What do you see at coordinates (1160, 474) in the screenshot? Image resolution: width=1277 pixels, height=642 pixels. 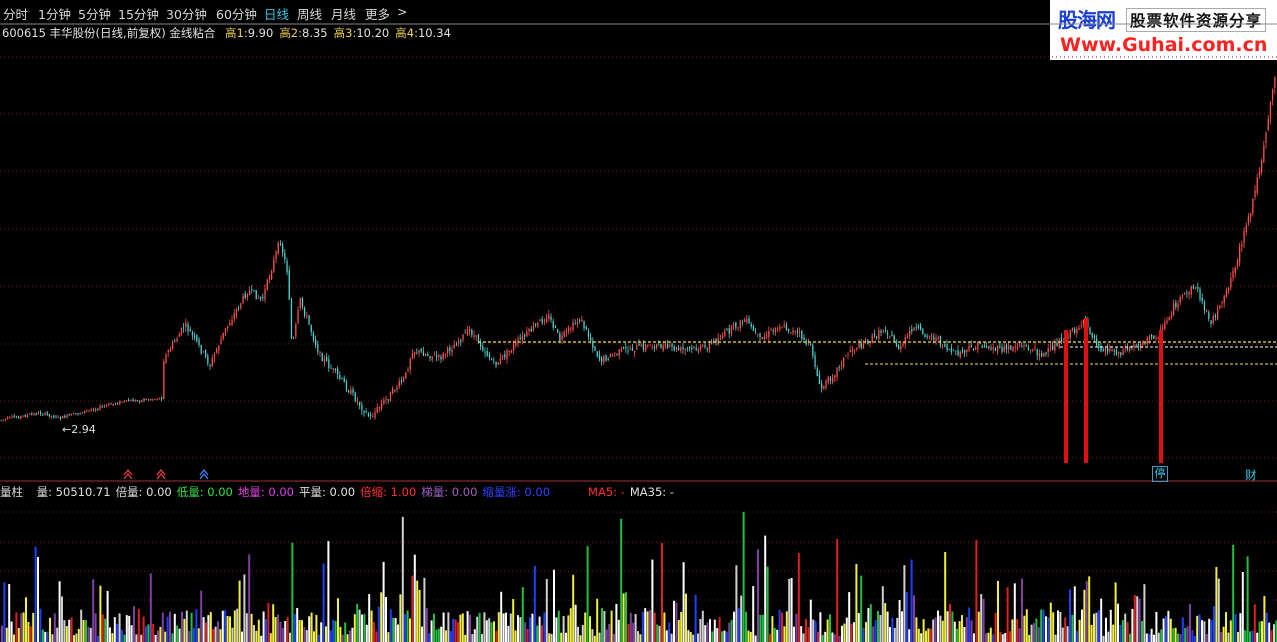 I see `suspension-marker: 停` at bounding box center [1160, 474].